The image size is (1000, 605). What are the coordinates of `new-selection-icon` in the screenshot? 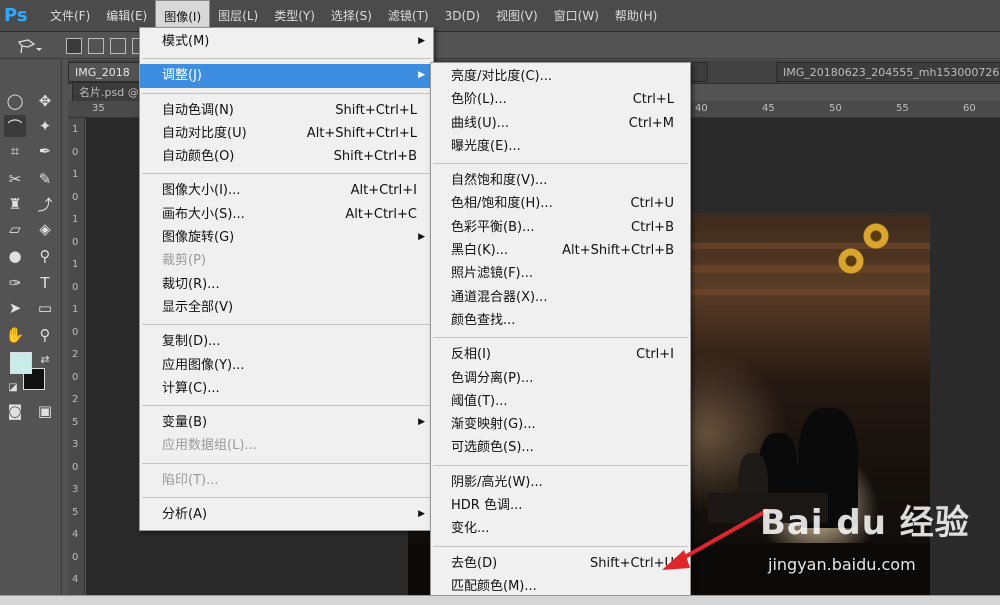 It's located at (74, 46).